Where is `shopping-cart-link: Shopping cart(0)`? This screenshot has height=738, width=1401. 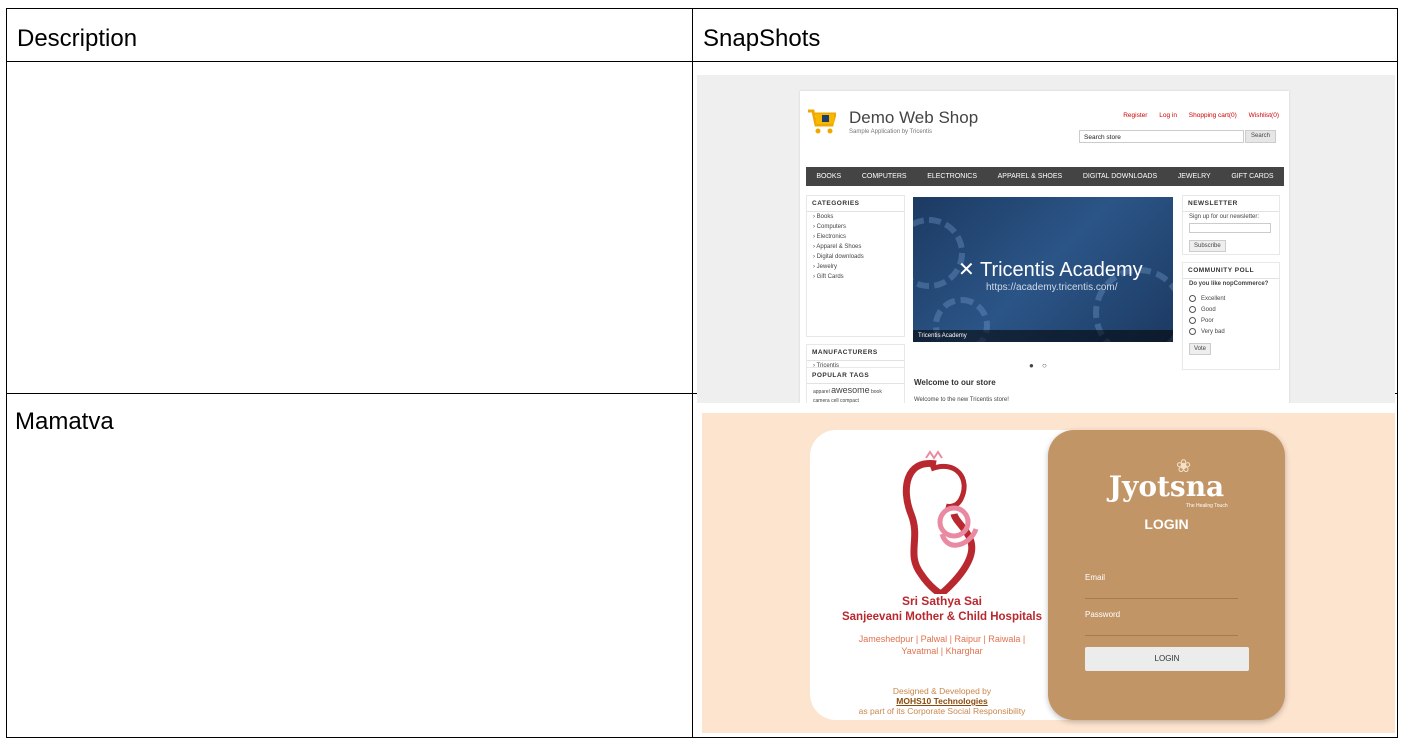 shopping-cart-link: Shopping cart(0) is located at coordinates (1213, 115).